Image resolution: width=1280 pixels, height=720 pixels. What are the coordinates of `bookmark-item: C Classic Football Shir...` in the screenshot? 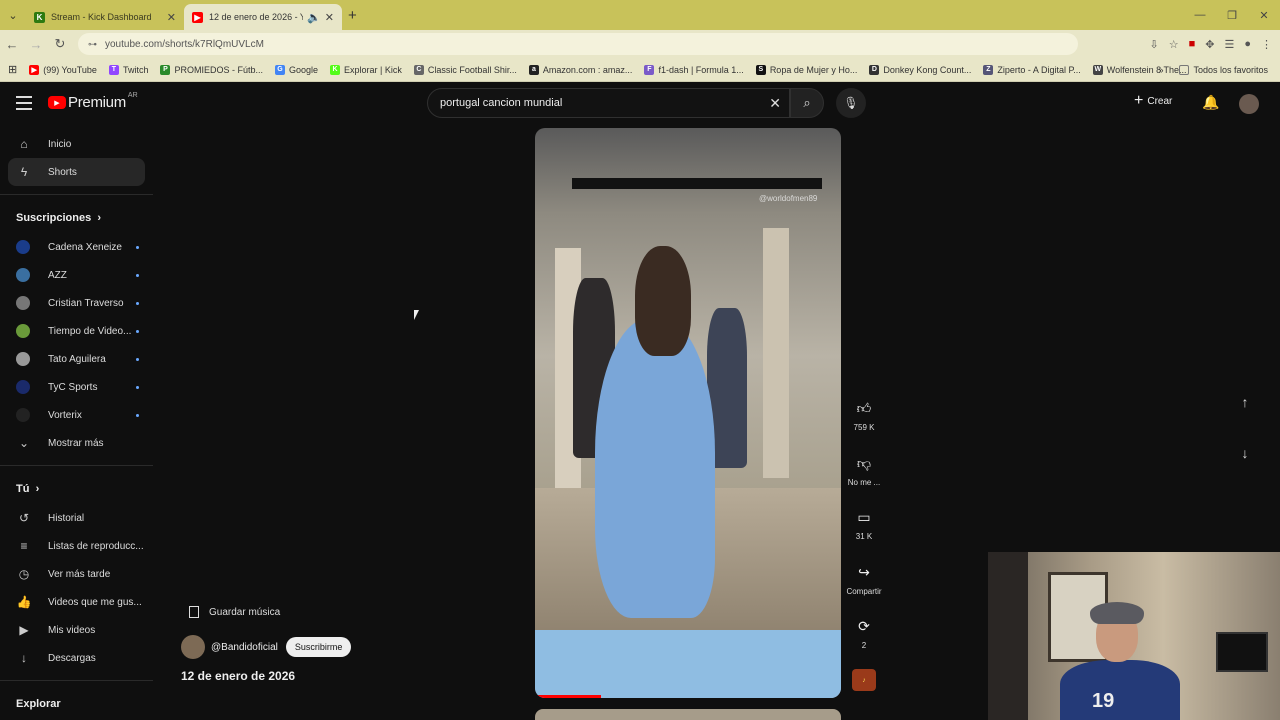 It's located at (465, 69).